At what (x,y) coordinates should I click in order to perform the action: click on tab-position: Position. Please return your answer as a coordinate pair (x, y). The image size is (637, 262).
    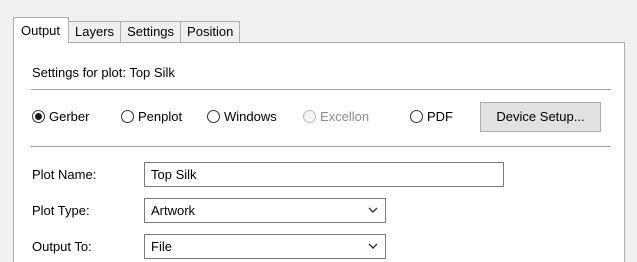
    Looking at the image, I should click on (210, 32).